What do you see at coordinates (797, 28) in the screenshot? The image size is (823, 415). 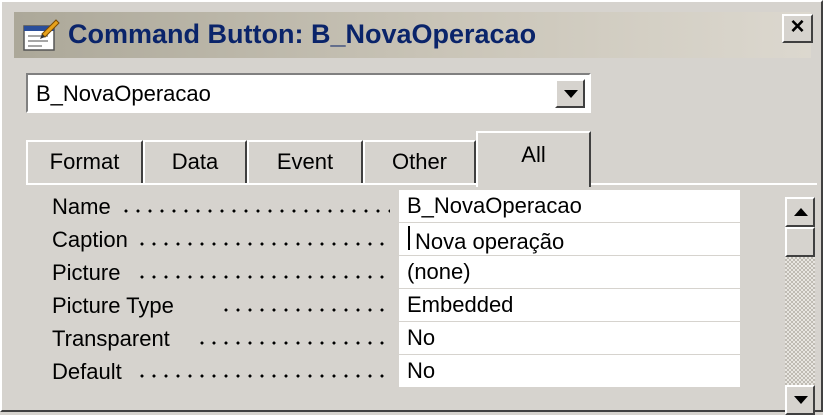 I see `close-button: ×` at bounding box center [797, 28].